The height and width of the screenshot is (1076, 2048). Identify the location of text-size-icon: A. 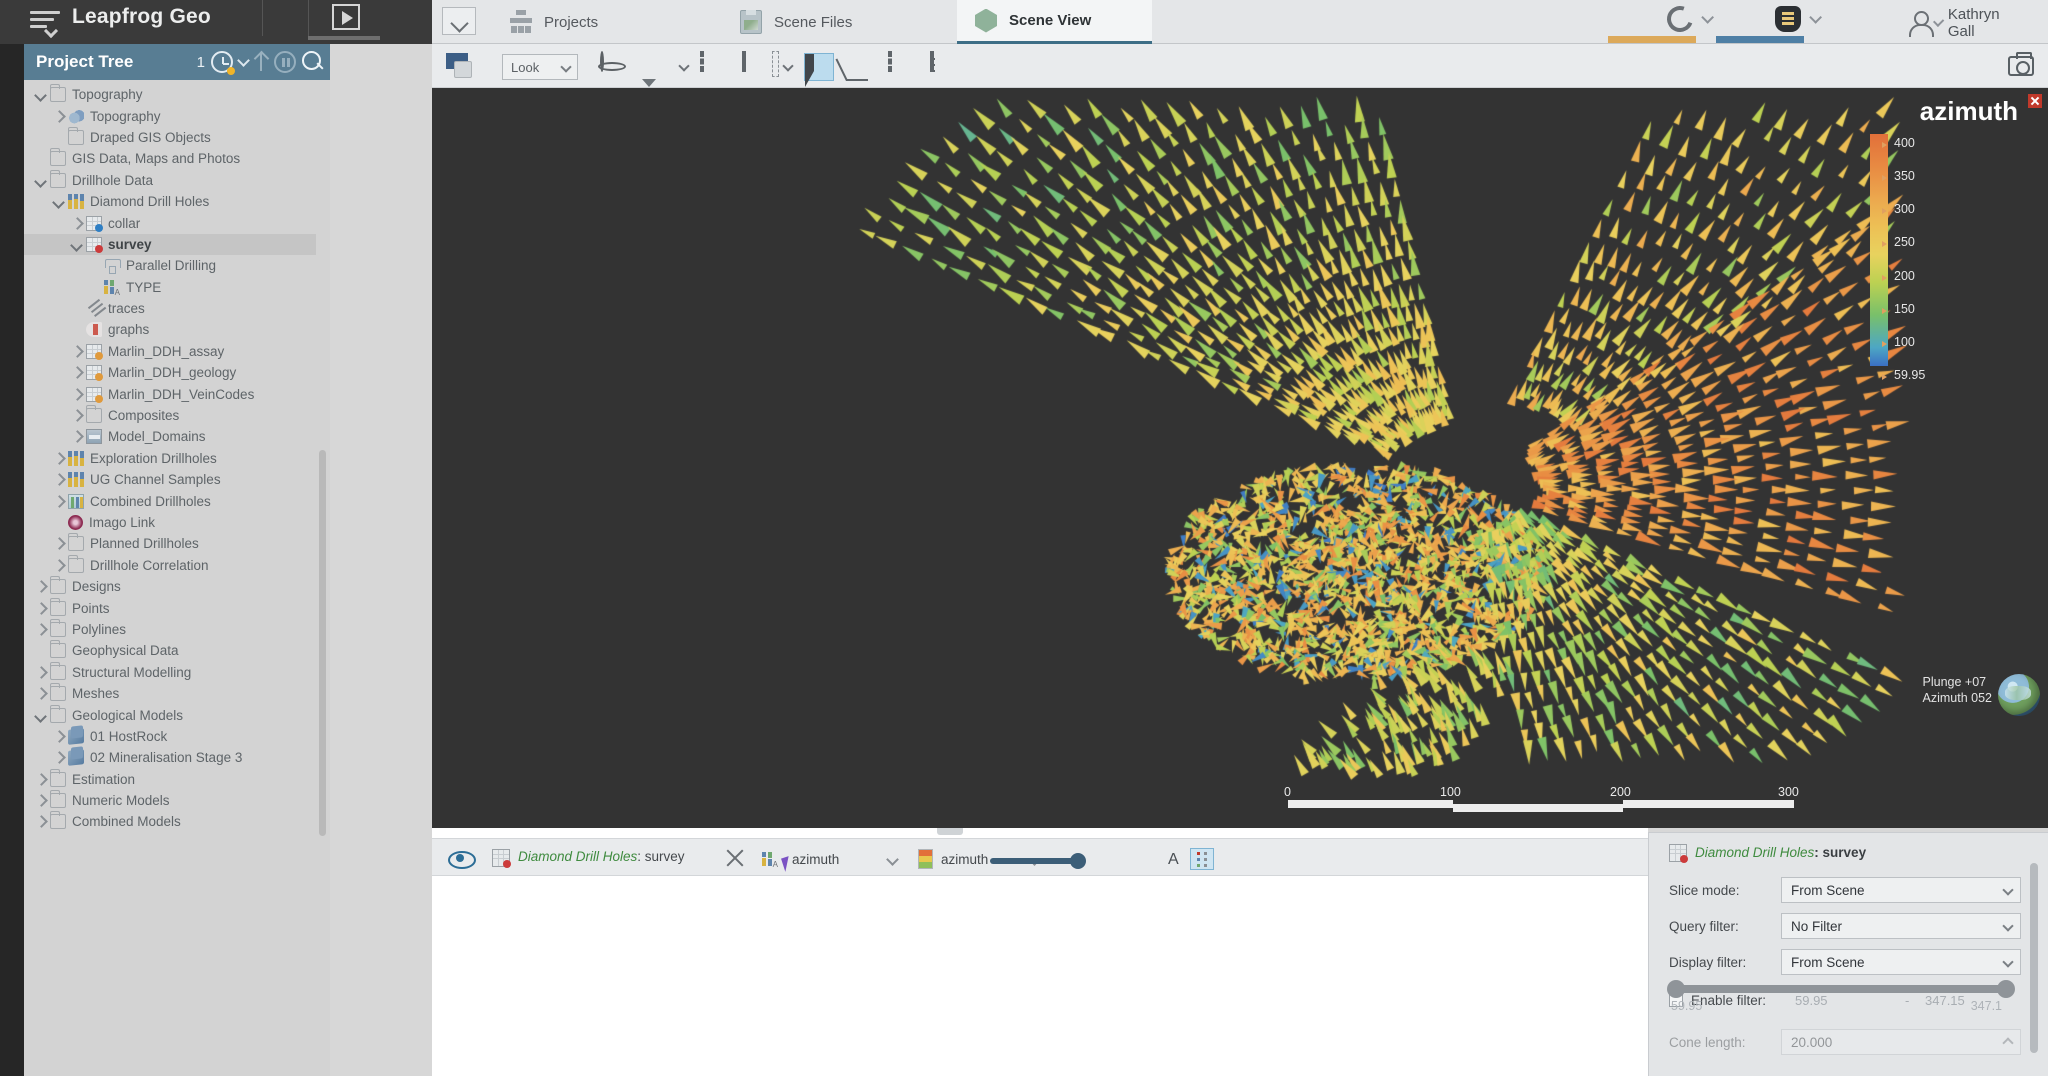
(1173, 860).